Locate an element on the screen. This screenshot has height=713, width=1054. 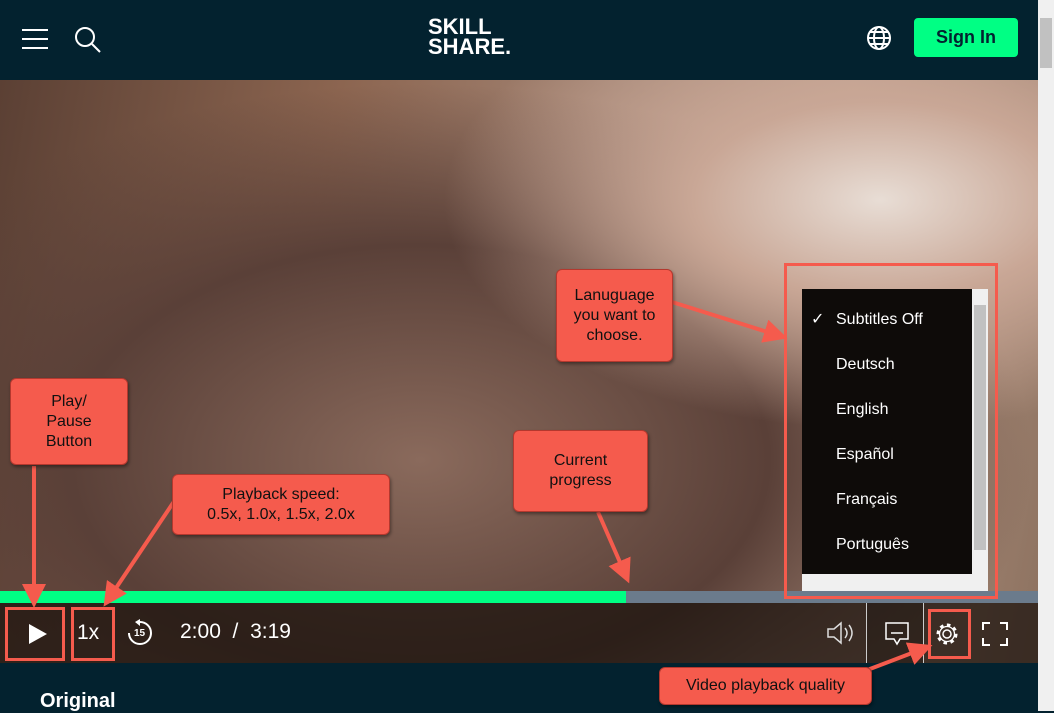
callout-progress: Current progress is located at coordinates (580, 471).